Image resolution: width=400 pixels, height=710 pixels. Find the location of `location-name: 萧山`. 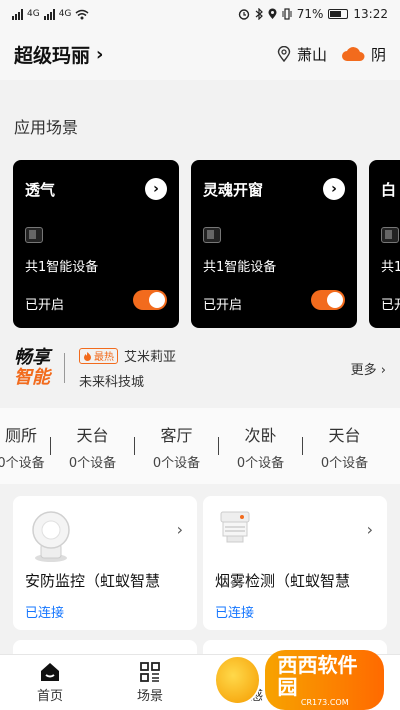

location-name: 萧山 is located at coordinates (311, 54).